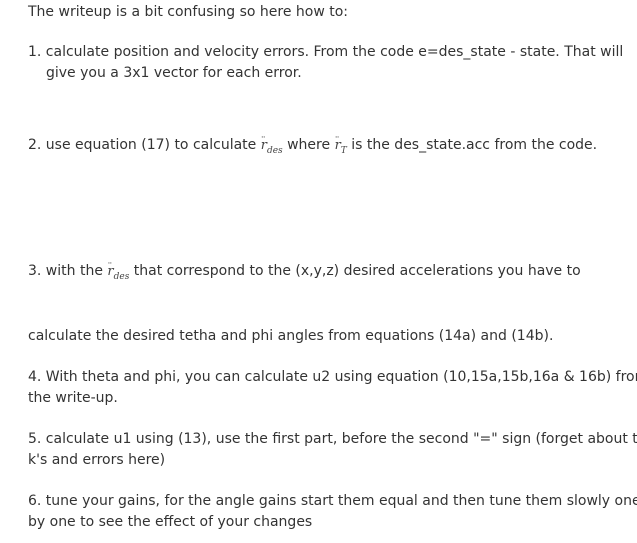 The width and height of the screenshot is (637, 543). Describe the element at coordinates (73, 398) in the screenshot. I see `step-4-line-2: the write-up.` at that location.